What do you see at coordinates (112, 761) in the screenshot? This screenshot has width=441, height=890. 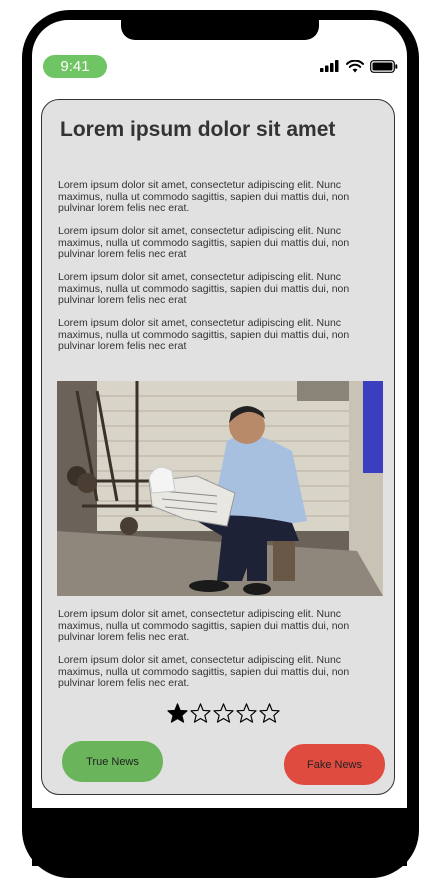 I see `true-news-button: True News` at bounding box center [112, 761].